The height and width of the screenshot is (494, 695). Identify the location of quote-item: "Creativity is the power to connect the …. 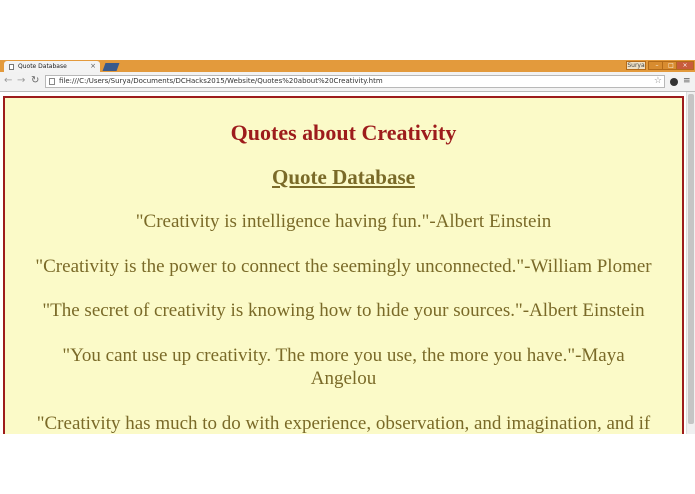
(343, 266).